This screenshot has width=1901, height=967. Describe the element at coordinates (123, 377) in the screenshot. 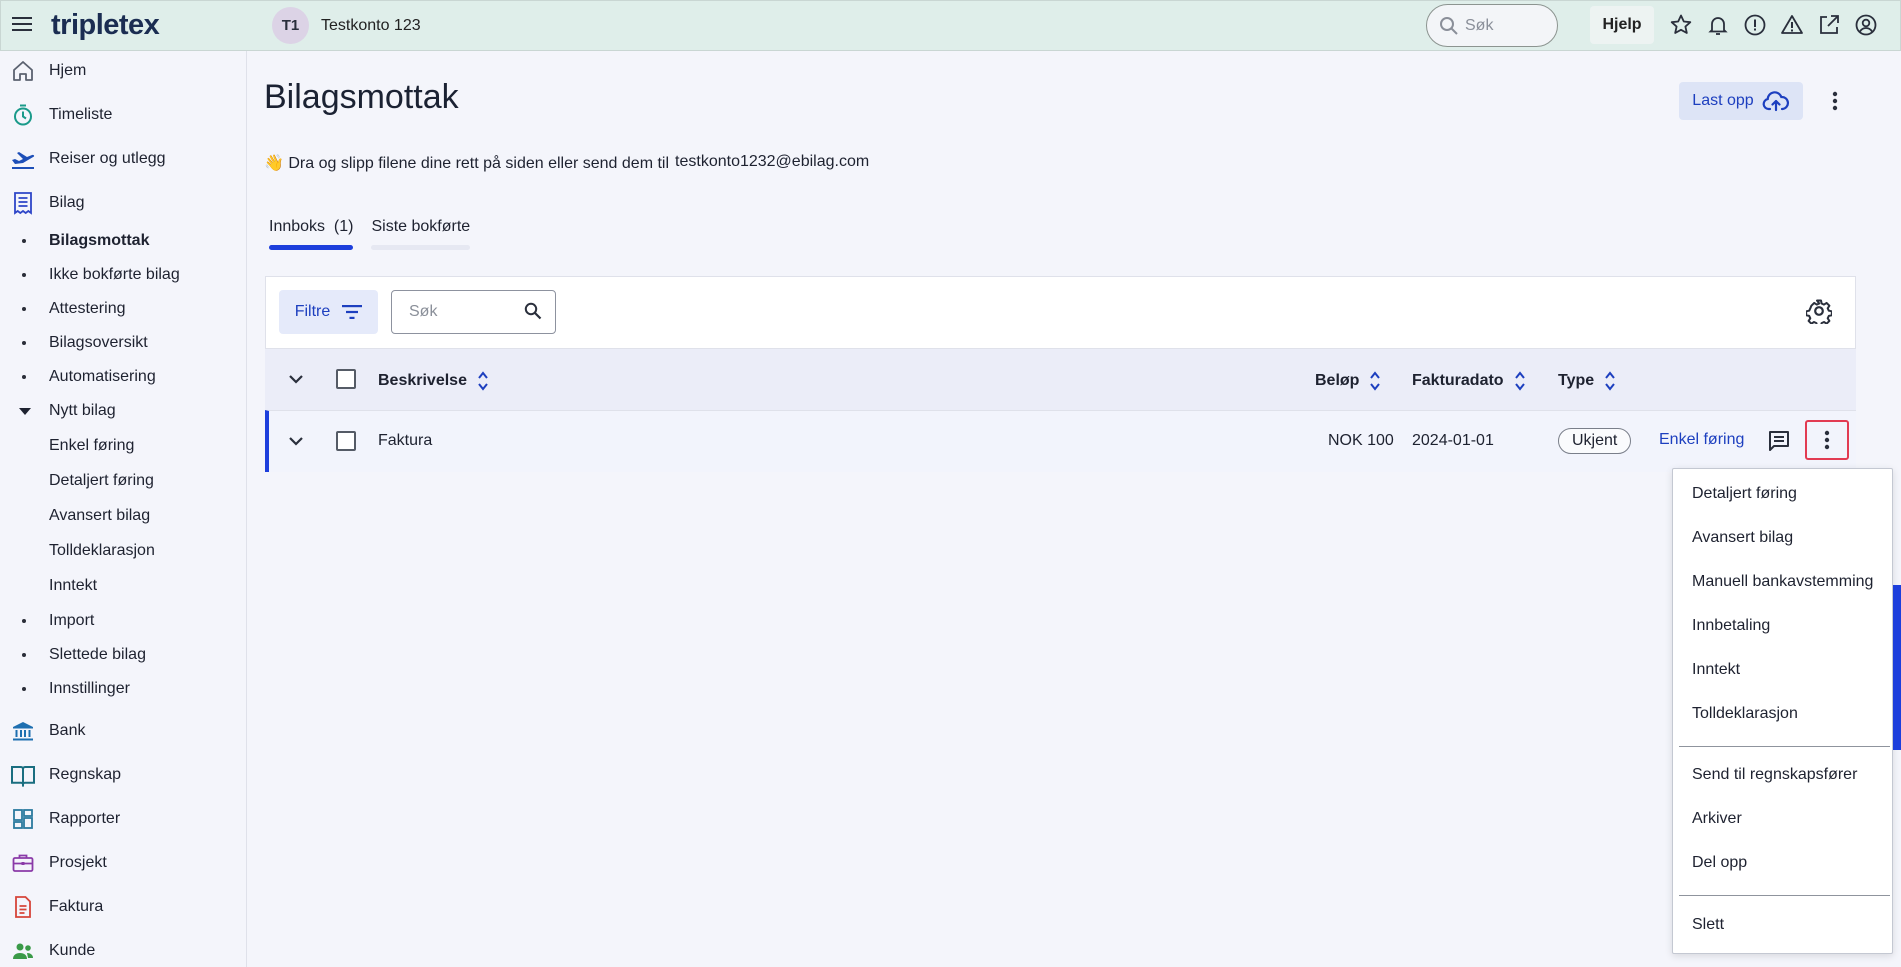

I see `sidebar-subitem-automatisering: Automatisering` at that location.